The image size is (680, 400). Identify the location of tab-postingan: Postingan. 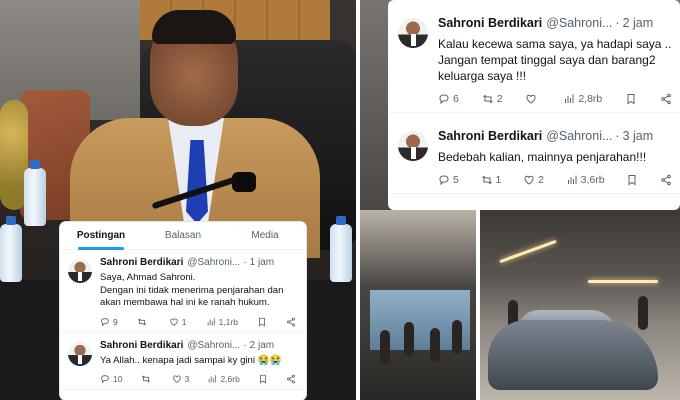
(101, 236).